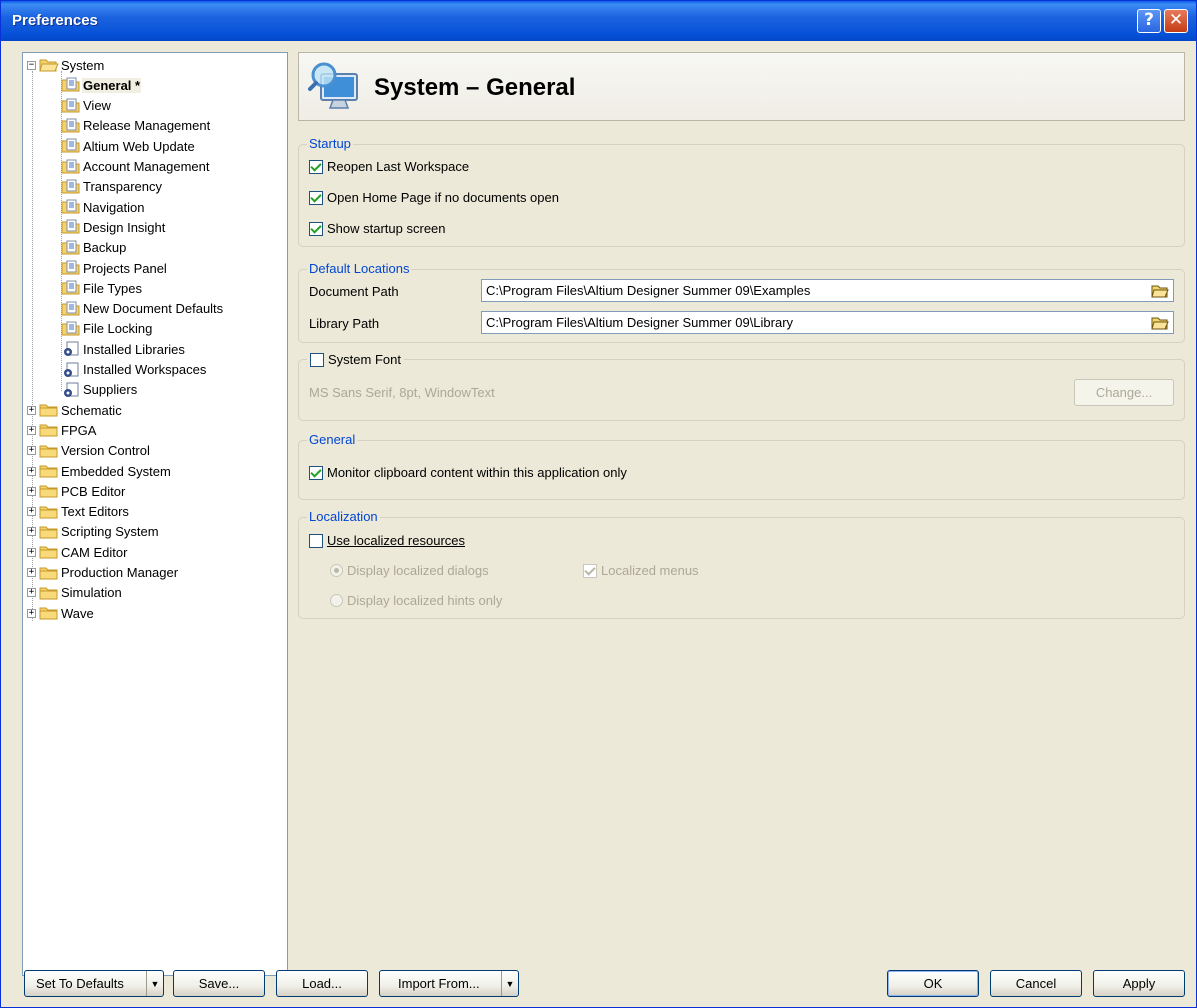 Image resolution: width=1197 pixels, height=1008 pixels. What do you see at coordinates (94, 552) in the screenshot?
I see `tree-item-label: CAM Editor` at bounding box center [94, 552].